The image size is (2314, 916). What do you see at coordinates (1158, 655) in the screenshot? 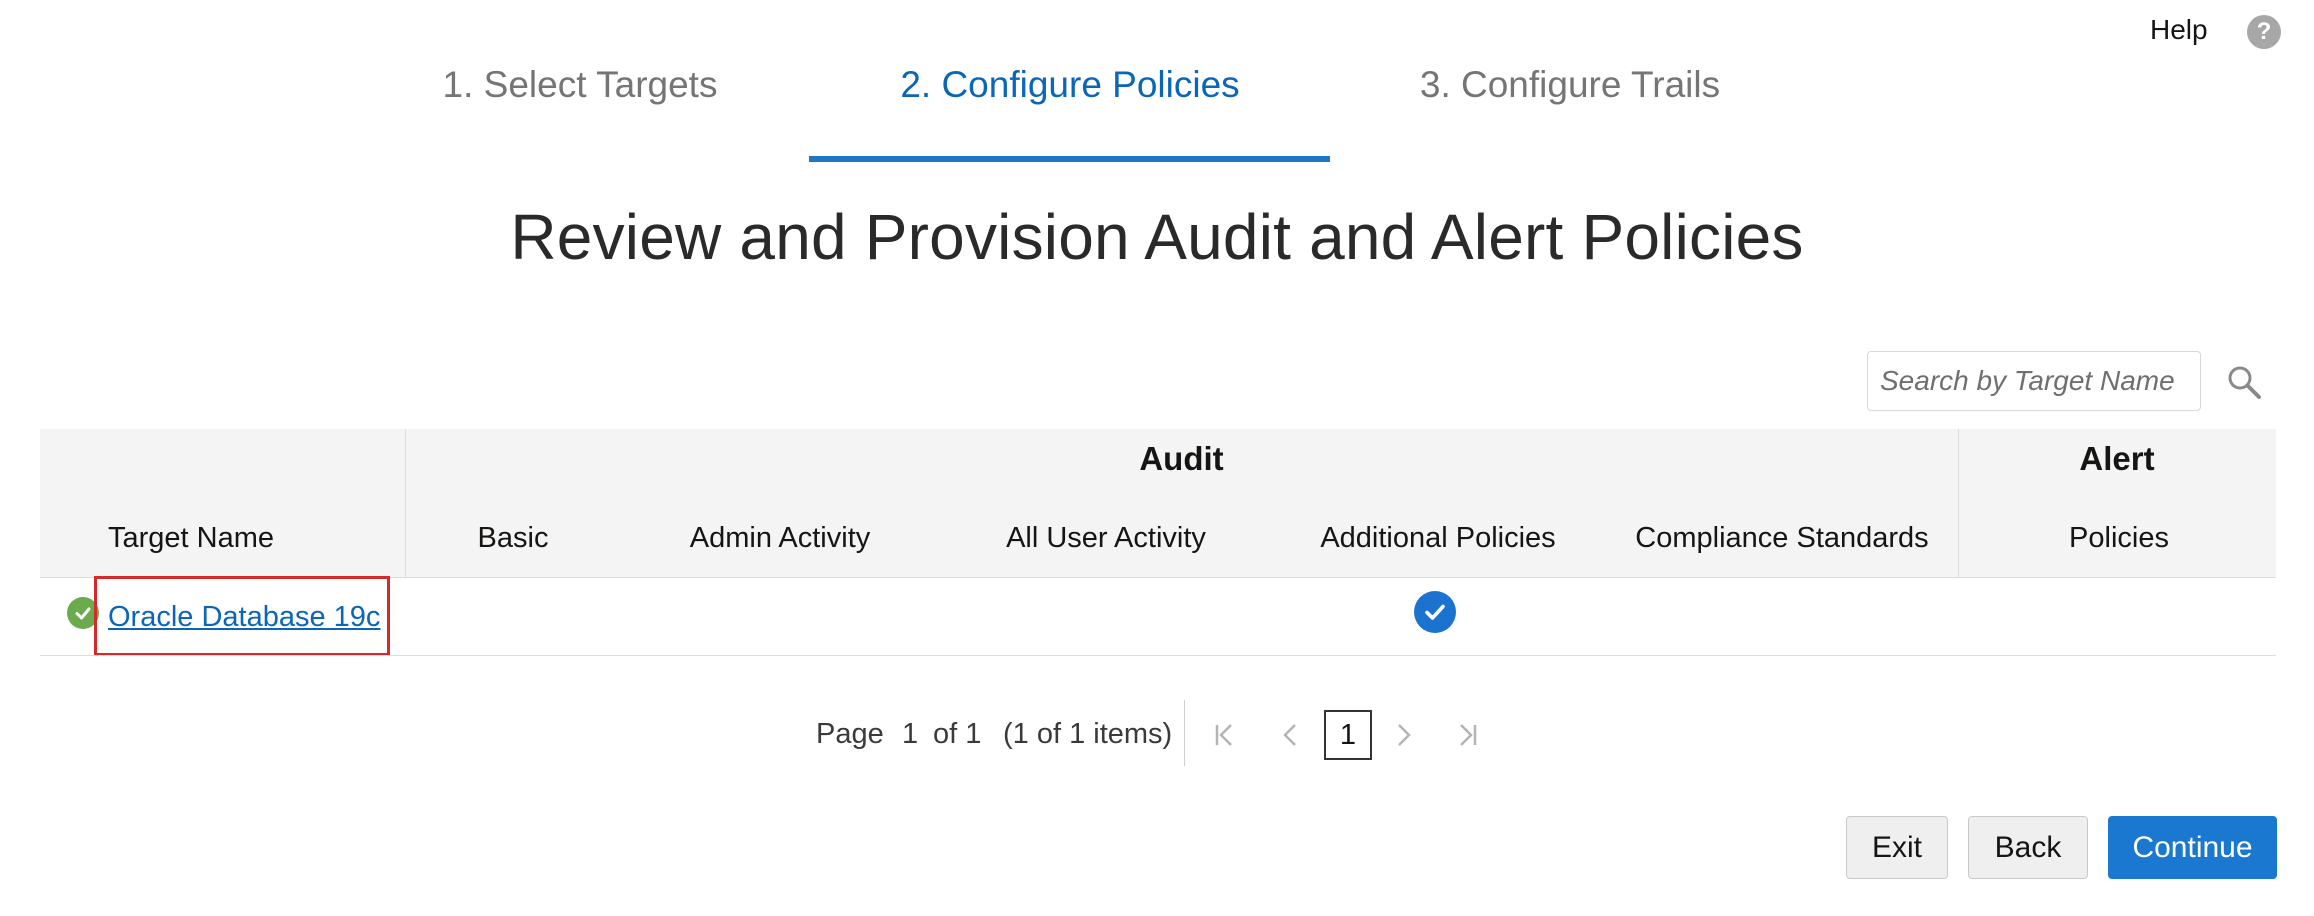
I see `table-row-divider` at bounding box center [1158, 655].